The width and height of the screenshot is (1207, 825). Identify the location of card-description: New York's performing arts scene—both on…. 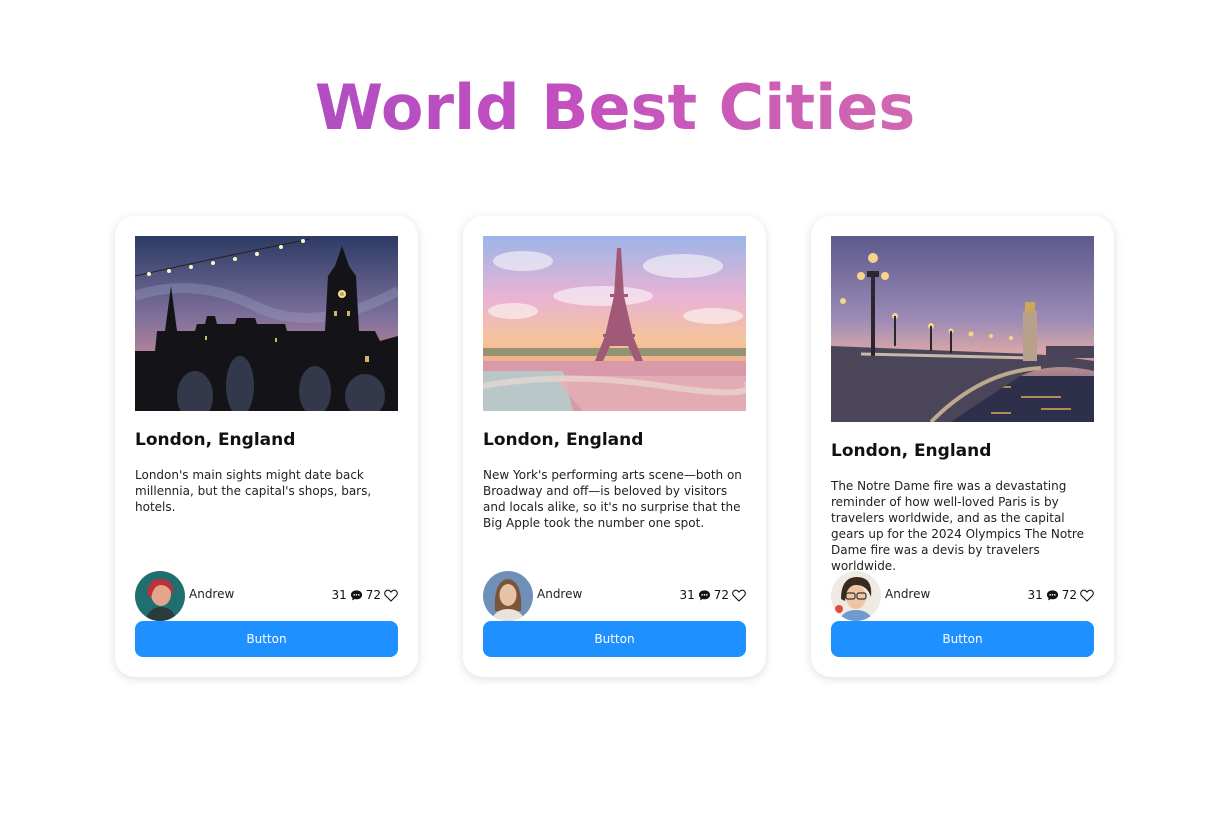
(612, 499).